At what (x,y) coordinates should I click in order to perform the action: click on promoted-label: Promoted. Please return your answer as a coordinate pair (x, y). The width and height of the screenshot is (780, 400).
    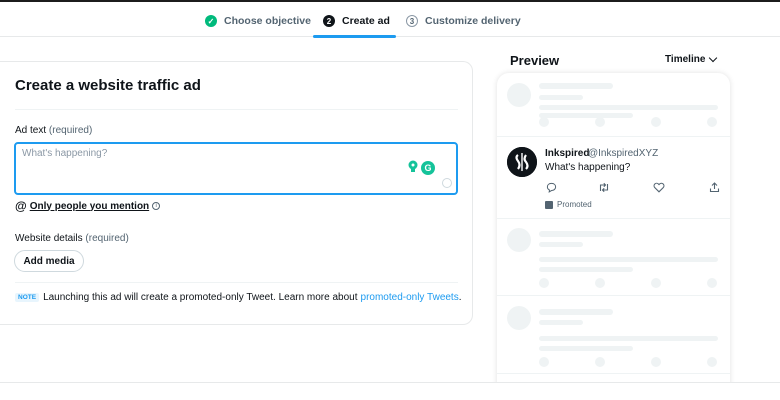
    Looking at the image, I should click on (568, 204).